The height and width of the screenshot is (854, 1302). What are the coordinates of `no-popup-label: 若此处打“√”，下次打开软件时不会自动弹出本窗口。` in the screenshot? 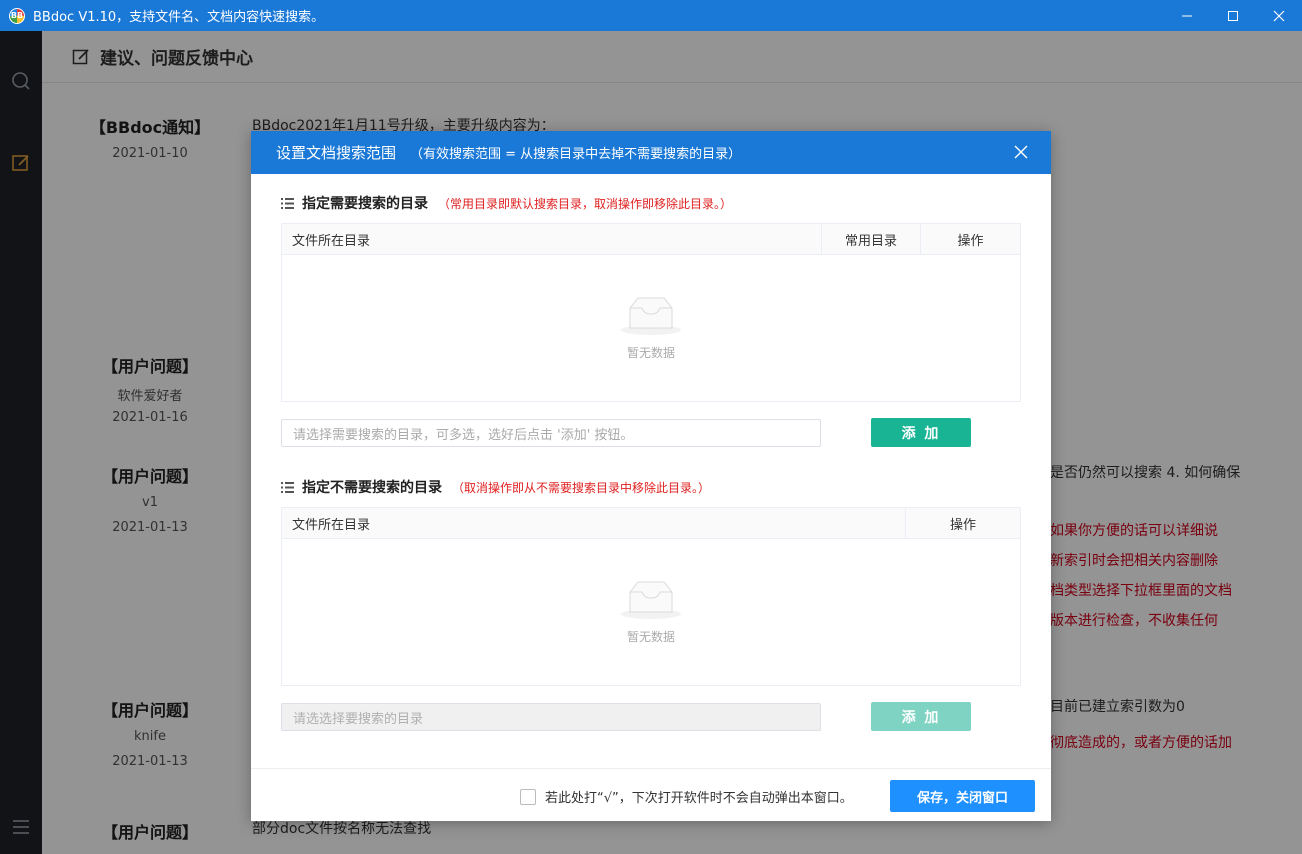 It's located at (699, 796).